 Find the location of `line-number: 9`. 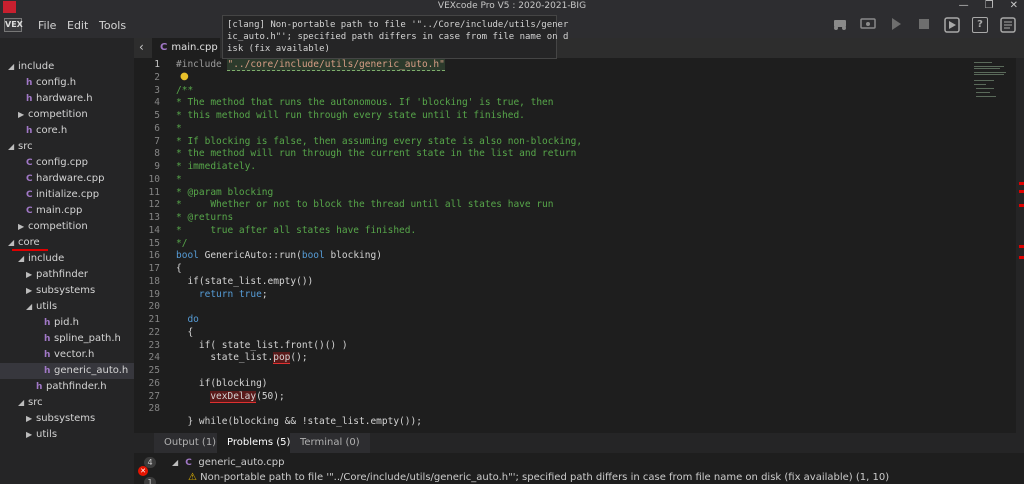

line-number: 9 is located at coordinates (157, 166).